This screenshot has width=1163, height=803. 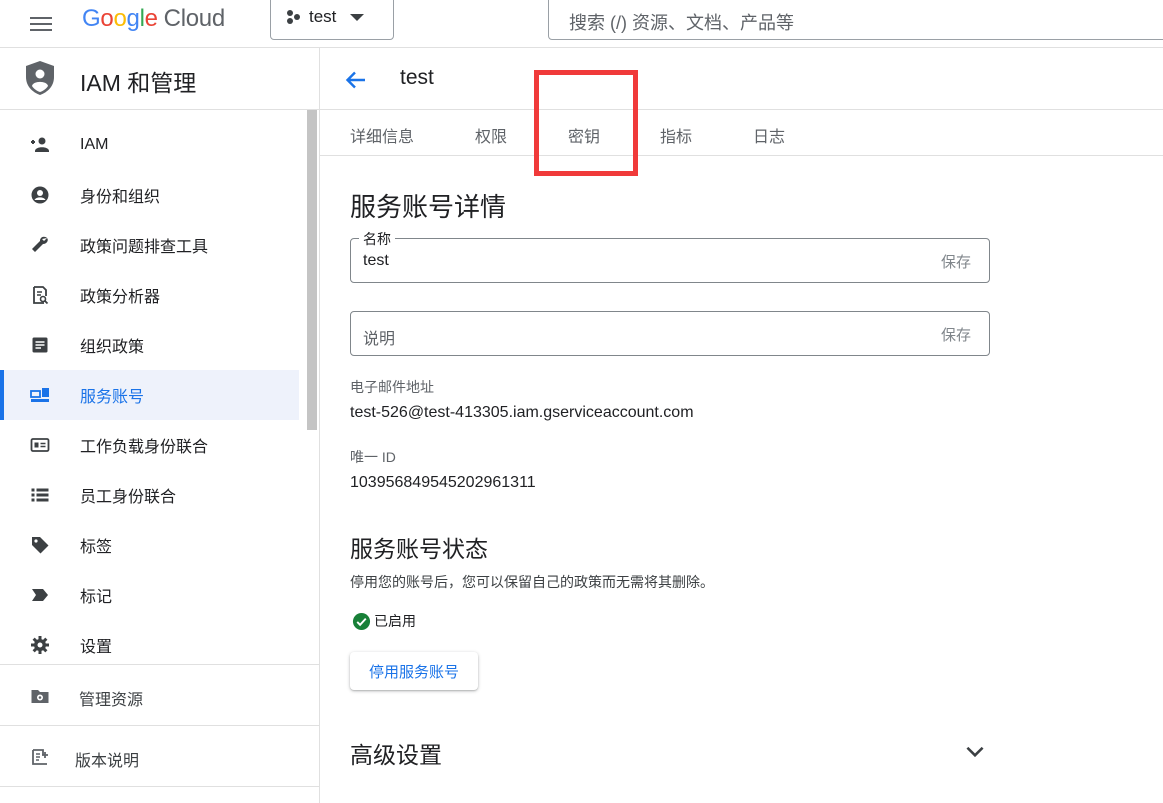 I want to click on sidebar-item-labels: 标记, so click(x=149, y=595).